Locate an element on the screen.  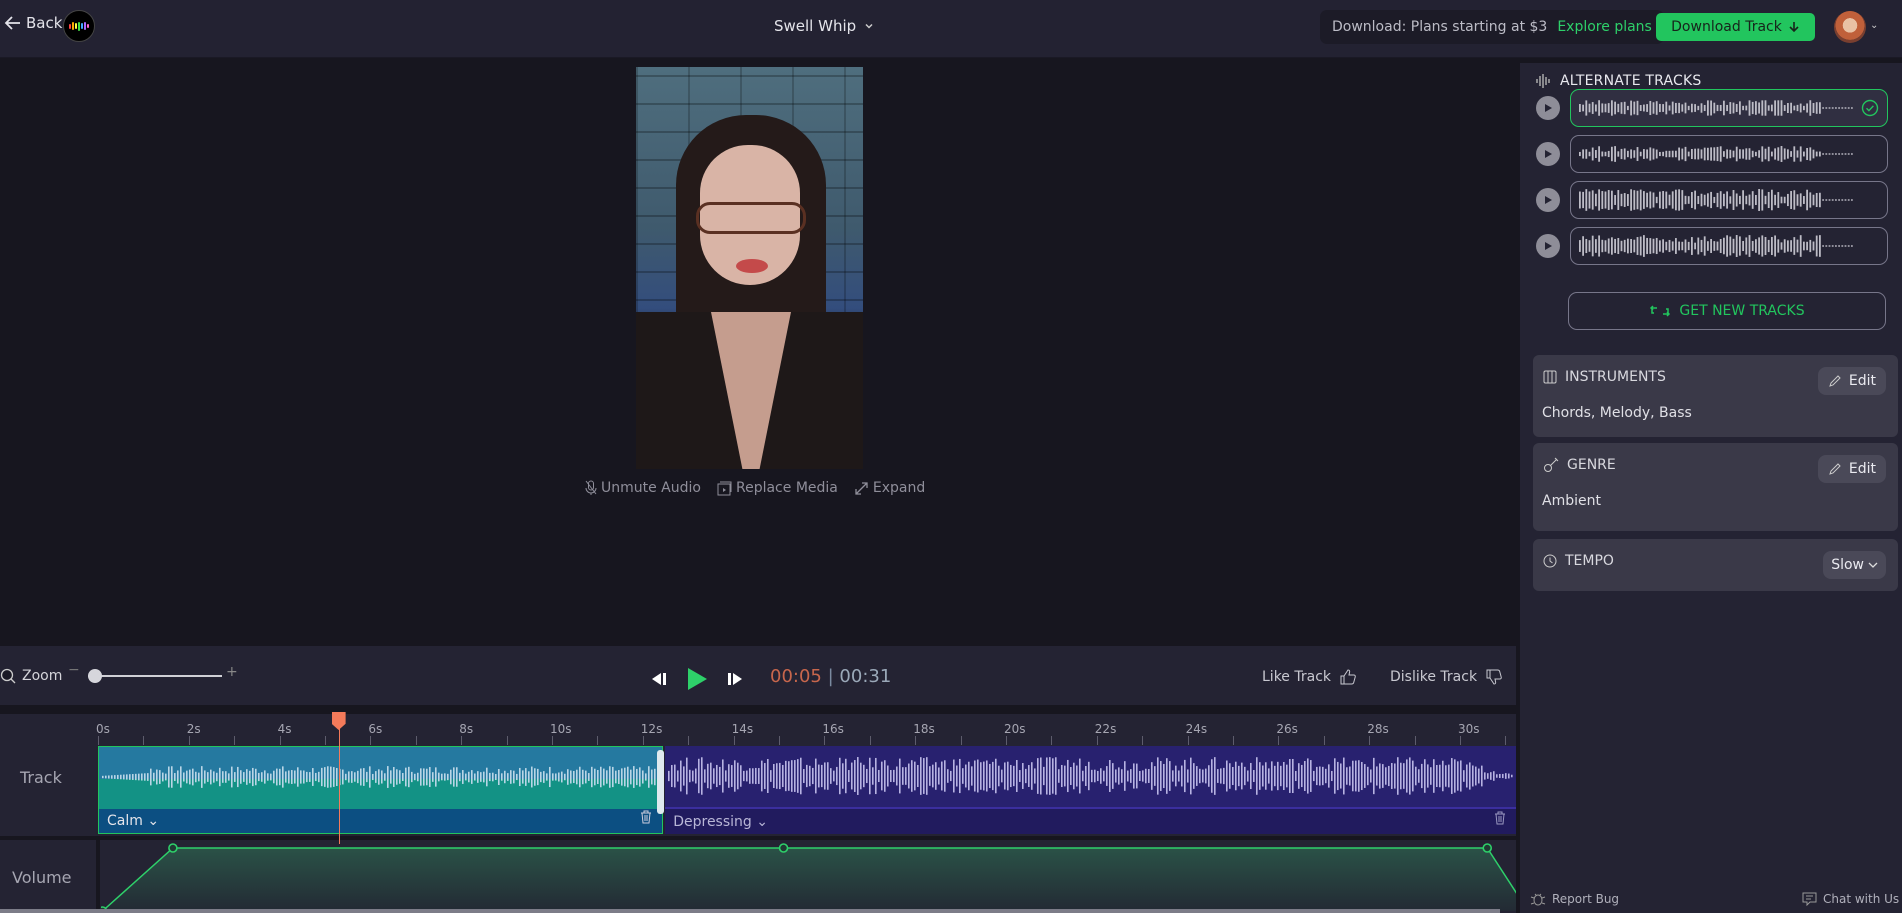
tempo-select: Slow is located at coordinates (1854, 565).